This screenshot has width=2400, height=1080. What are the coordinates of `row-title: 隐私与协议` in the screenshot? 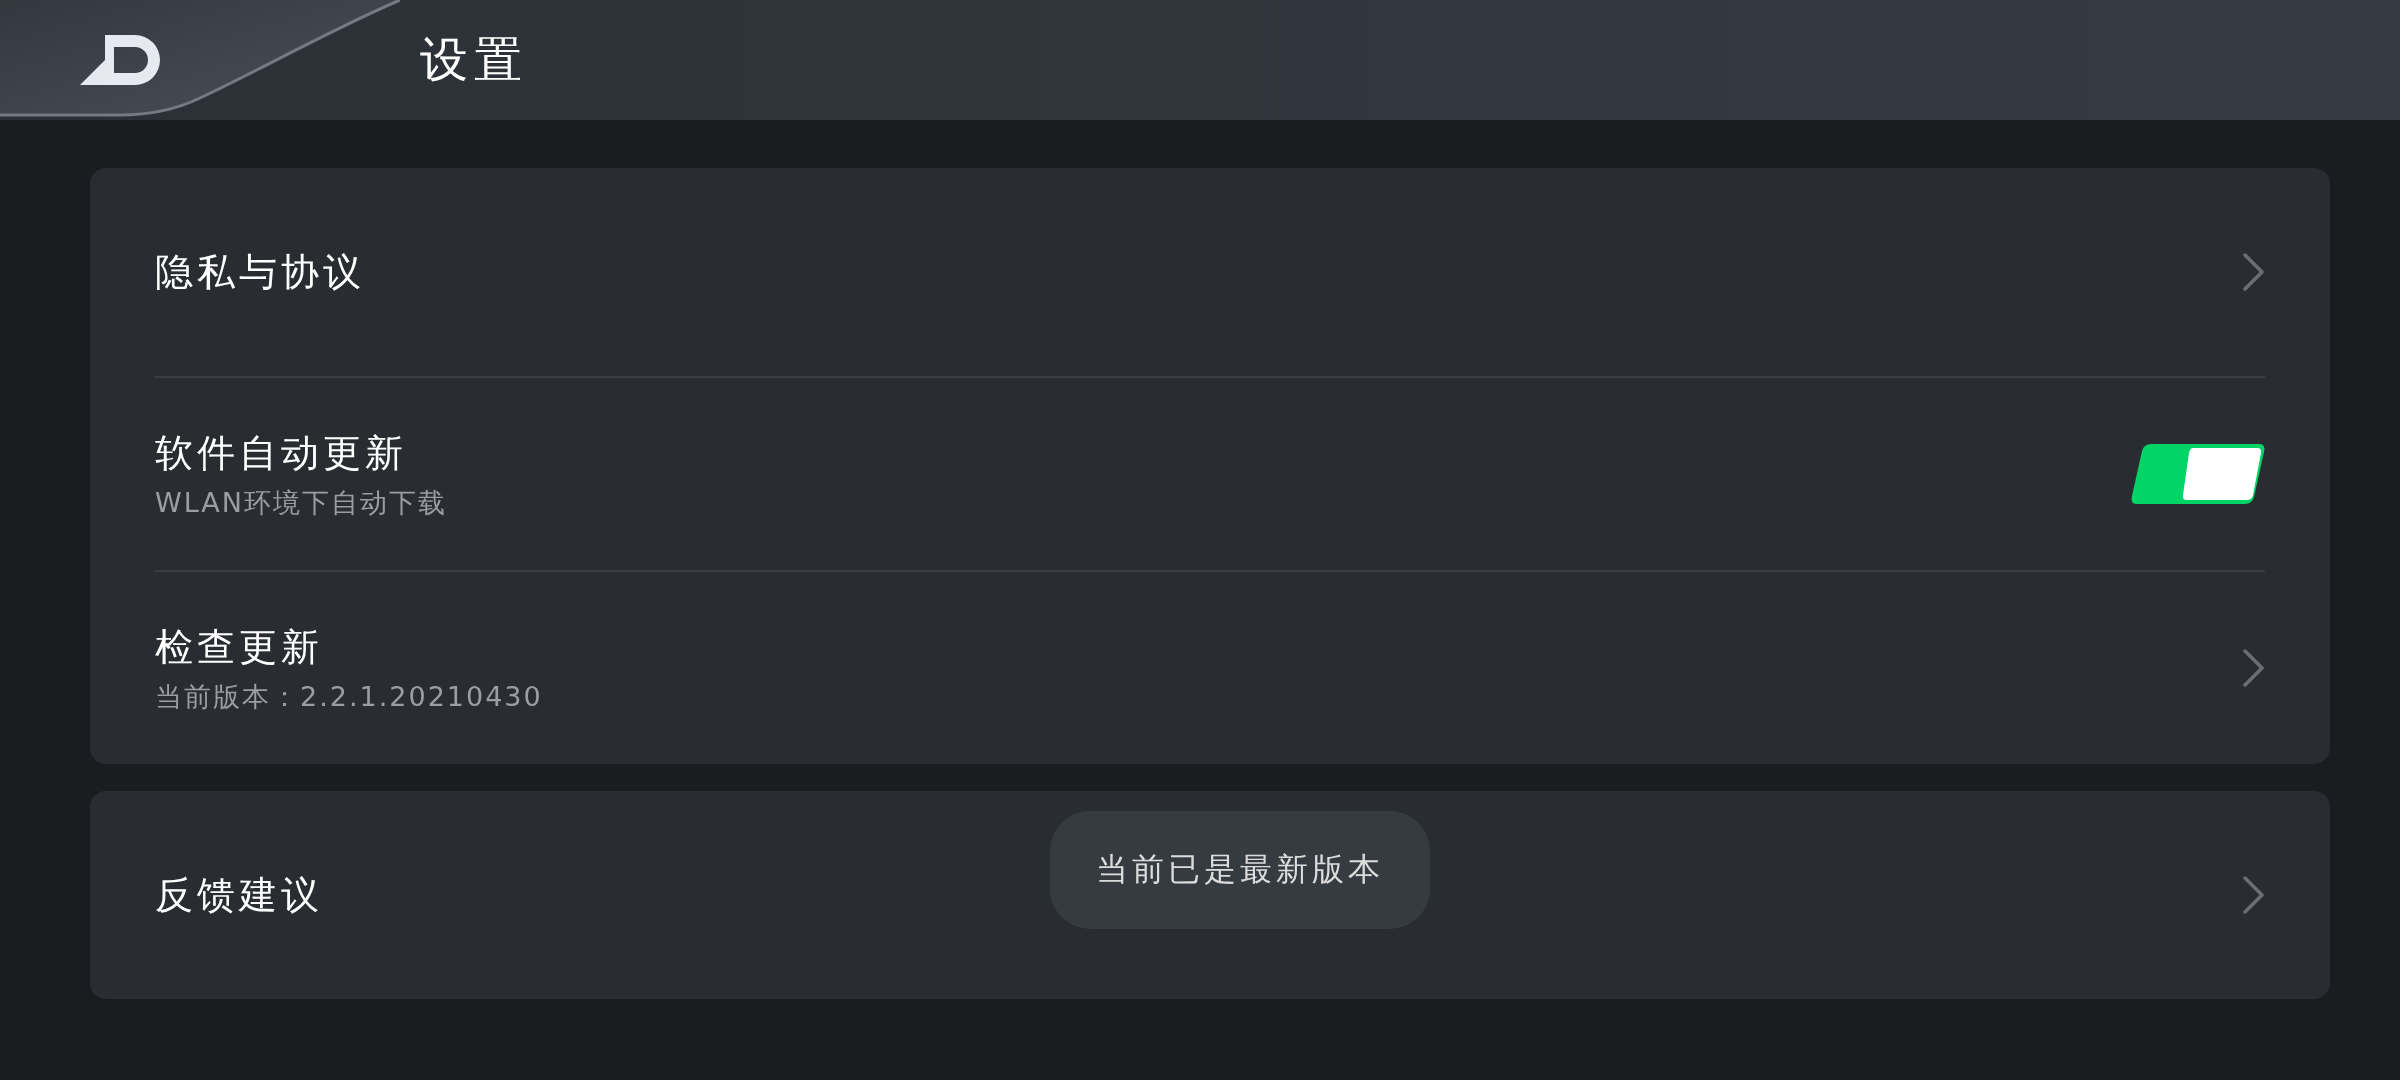 It's located at (260, 272).